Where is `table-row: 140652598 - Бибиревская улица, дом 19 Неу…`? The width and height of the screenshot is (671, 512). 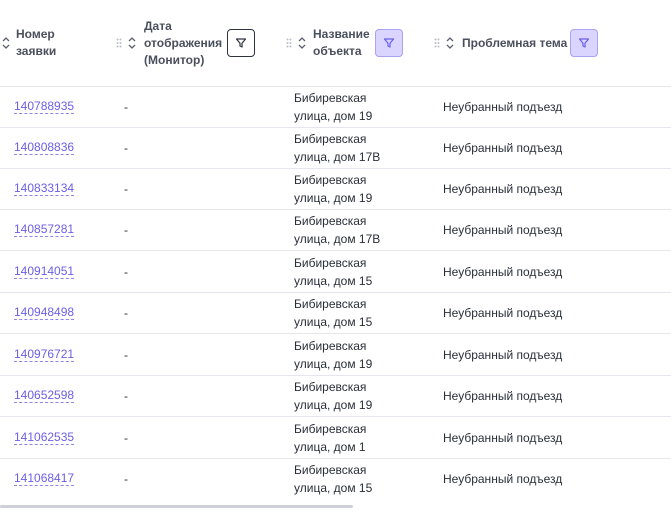 table-row: 140652598 - Бибиревская улица, дом 19 Неу… is located at coordinates (335, 396).